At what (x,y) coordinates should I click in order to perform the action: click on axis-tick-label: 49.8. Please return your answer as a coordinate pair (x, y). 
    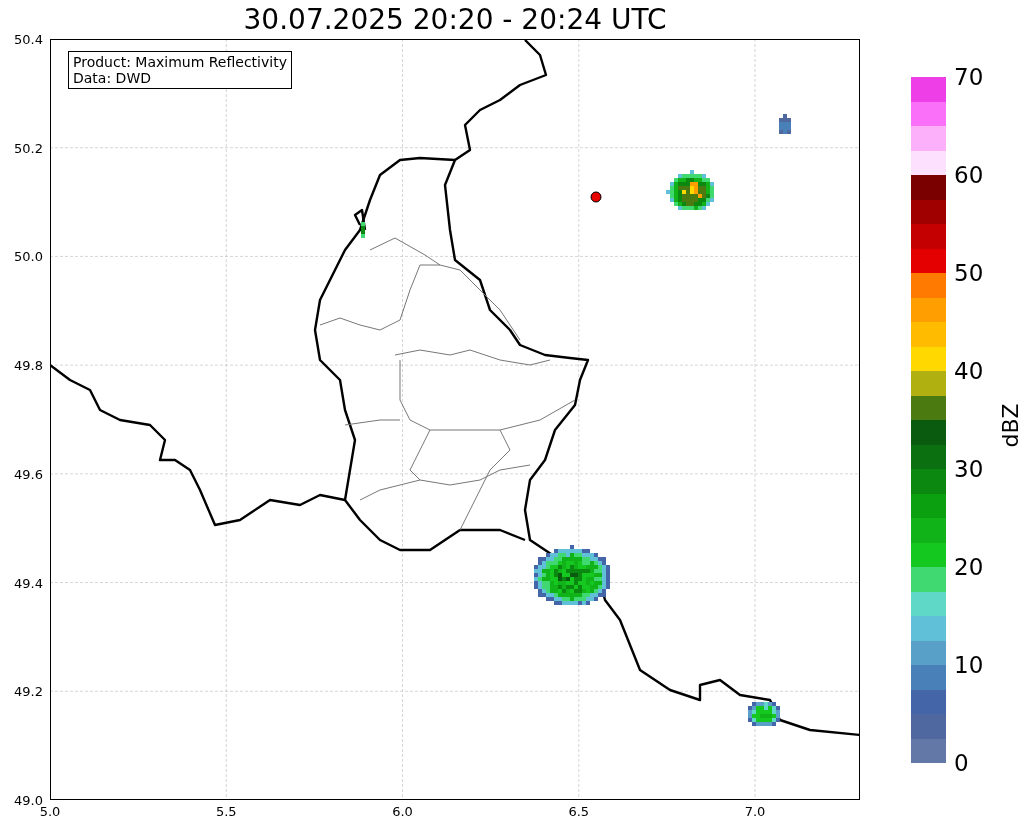
    Looking at the image, I should click on (28, 365).